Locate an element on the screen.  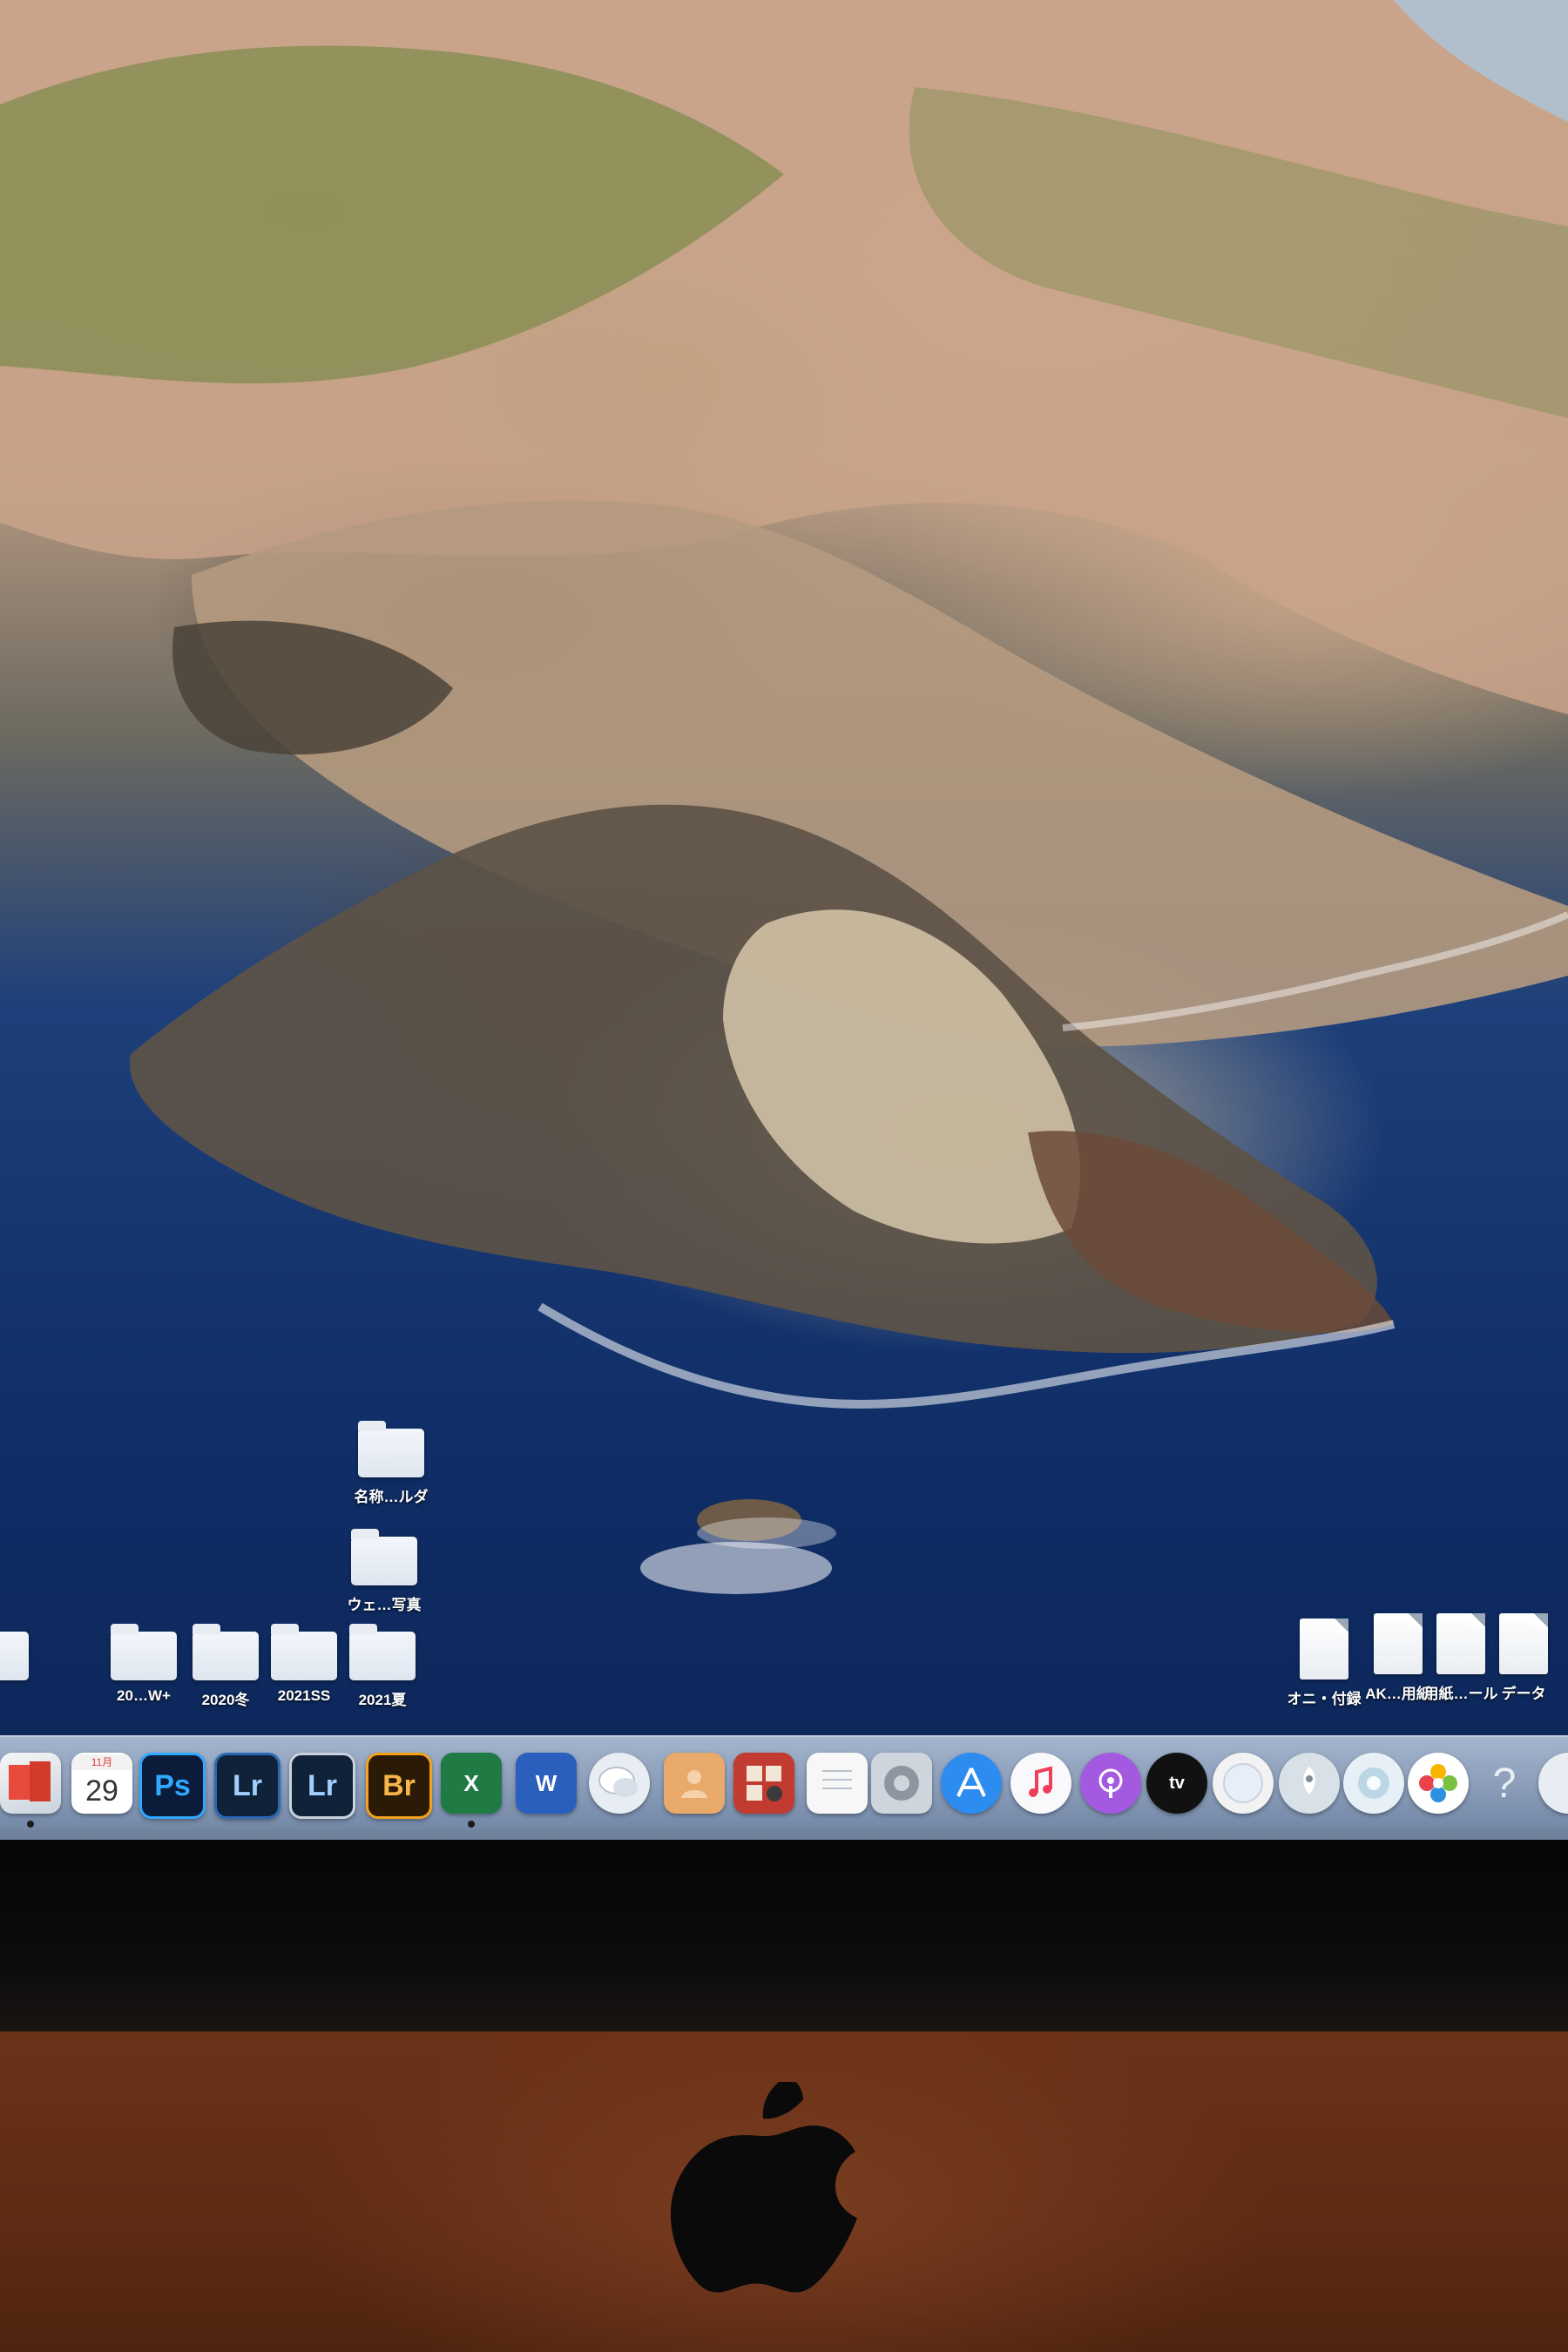
folder-label: 名称…ルダ is located at coordinates (391, 1497).